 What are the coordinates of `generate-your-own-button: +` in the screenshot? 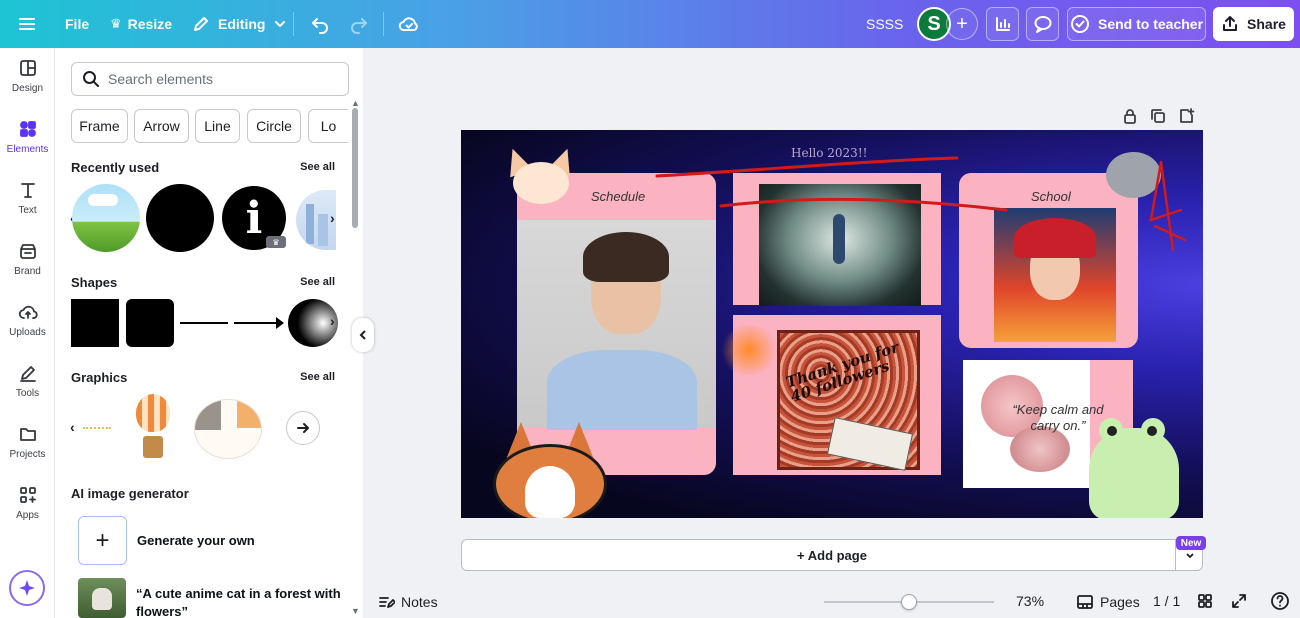 It's located at (102, 540).